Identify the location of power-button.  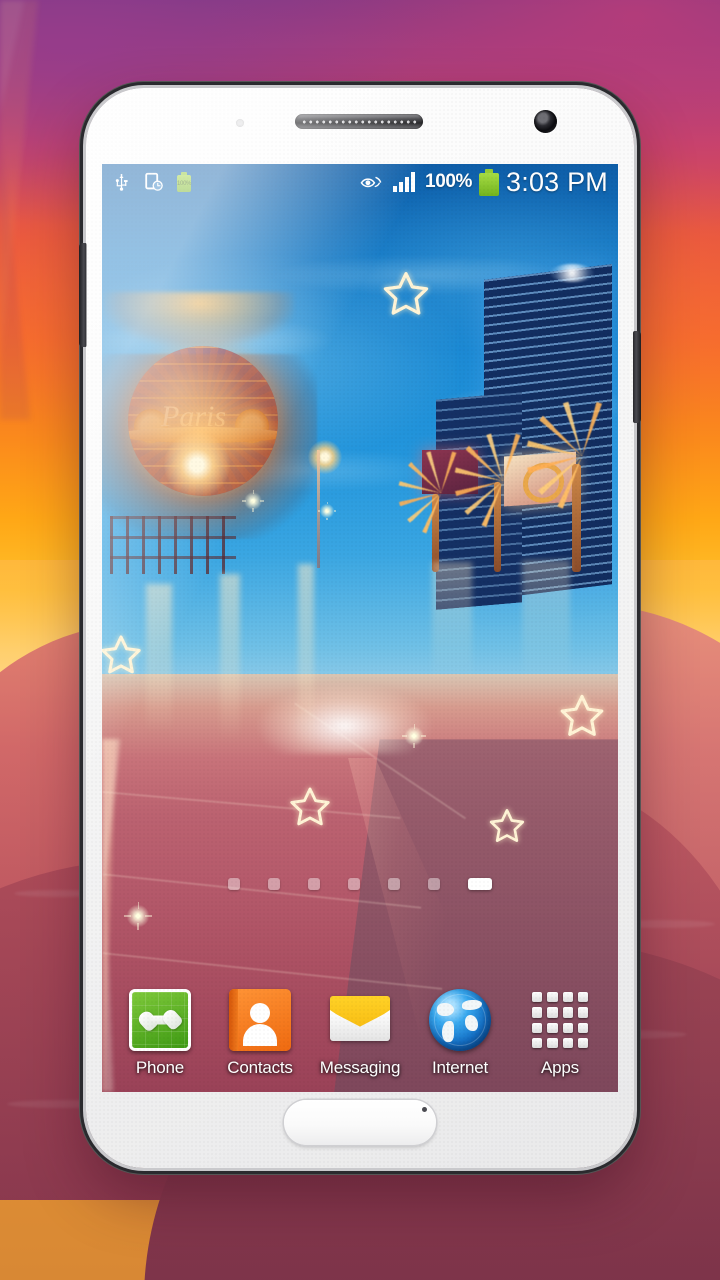
(637, 377).